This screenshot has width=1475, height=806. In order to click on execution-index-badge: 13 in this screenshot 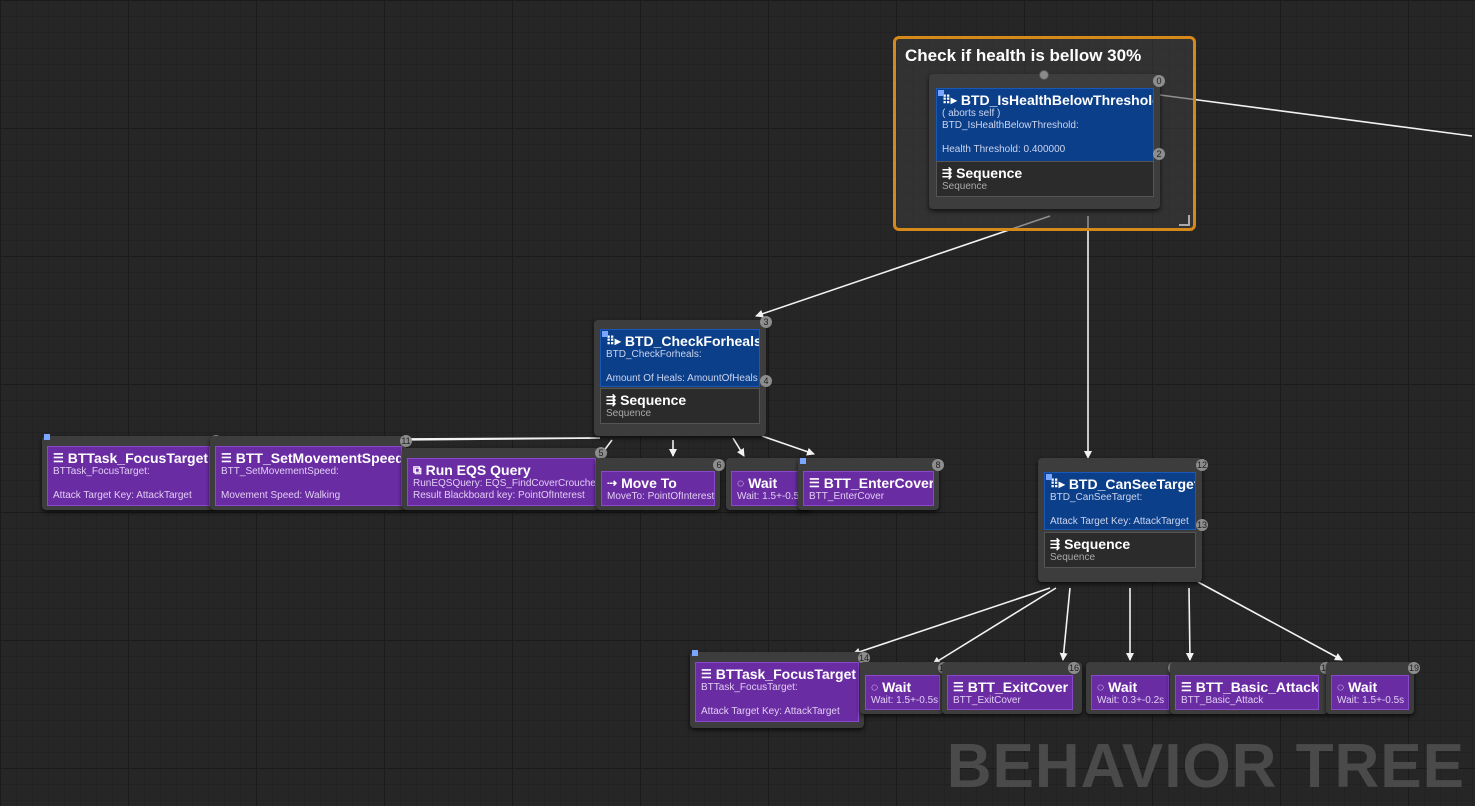, I will do `click(1202, 525)`.